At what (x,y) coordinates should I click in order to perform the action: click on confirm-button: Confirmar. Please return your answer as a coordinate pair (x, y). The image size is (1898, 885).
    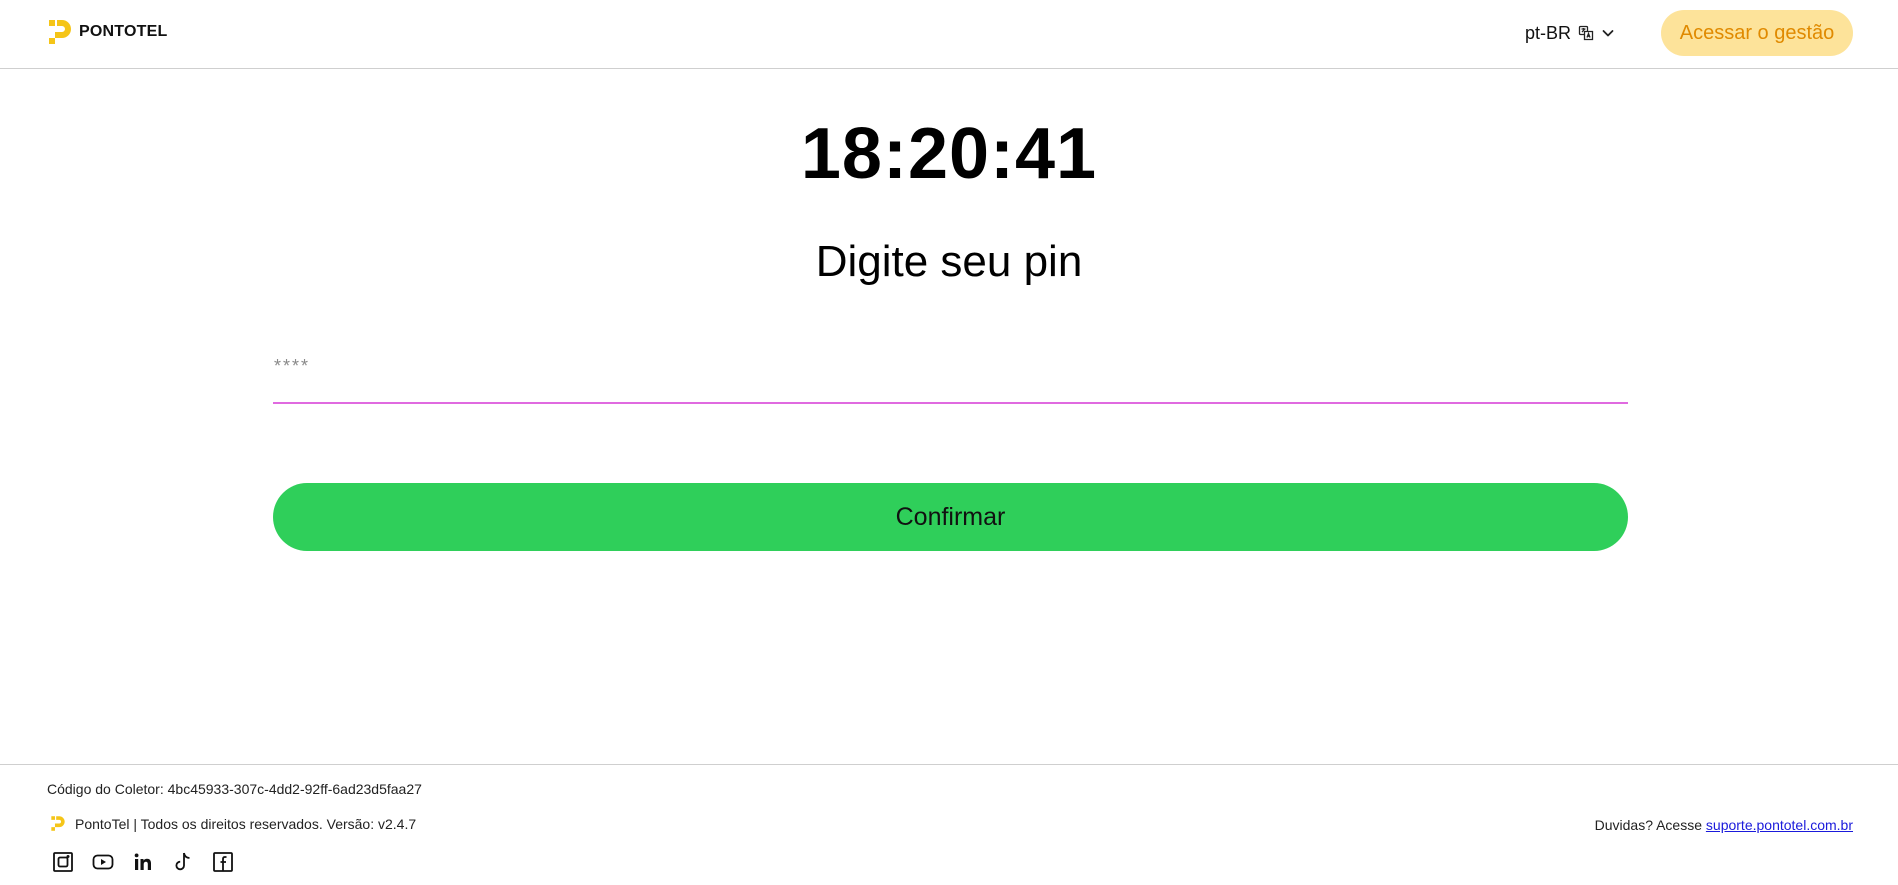
    Looking at the image, I should click on (950, 517).